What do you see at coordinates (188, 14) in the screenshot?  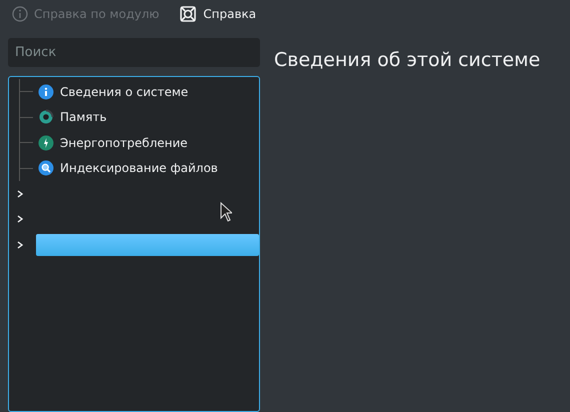 I see `lifebuoy-icon` at bounding box center [188, 14].